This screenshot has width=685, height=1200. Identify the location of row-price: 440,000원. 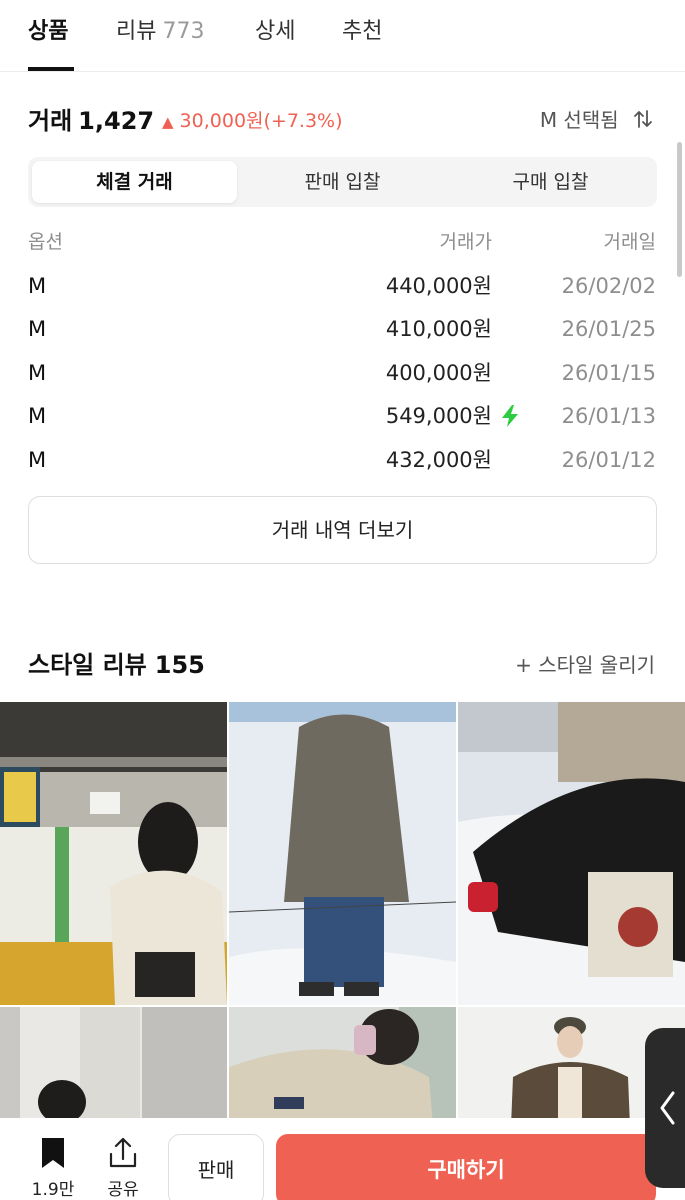
(438, 286).